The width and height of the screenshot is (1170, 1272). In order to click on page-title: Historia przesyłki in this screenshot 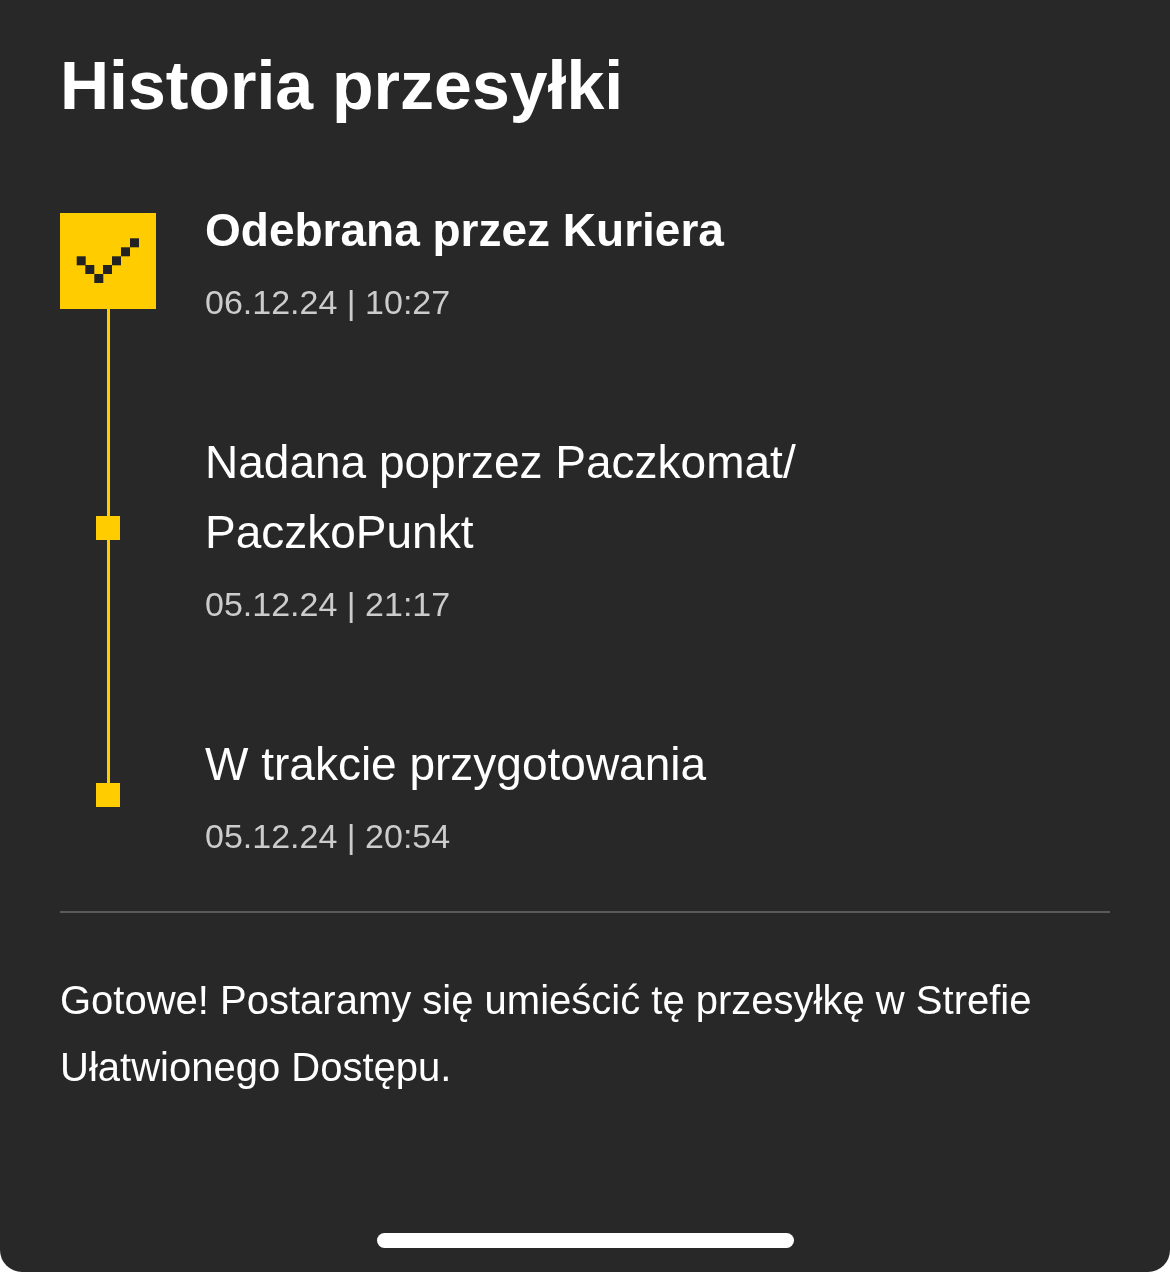, I will do `click(342, 85)`.